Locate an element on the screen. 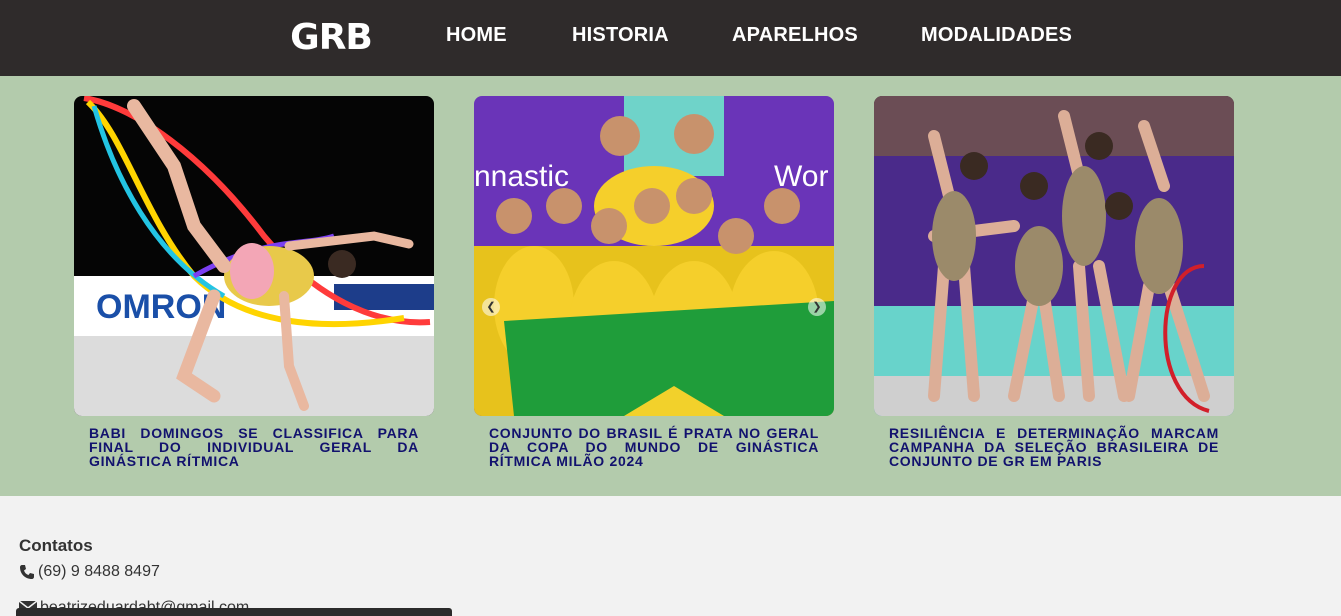 This screenshot has width=1341, height=616. top-navbar: GRB HOME HISTORIA APARELHOS MODALIDADES is located at coordinates (670, 38).